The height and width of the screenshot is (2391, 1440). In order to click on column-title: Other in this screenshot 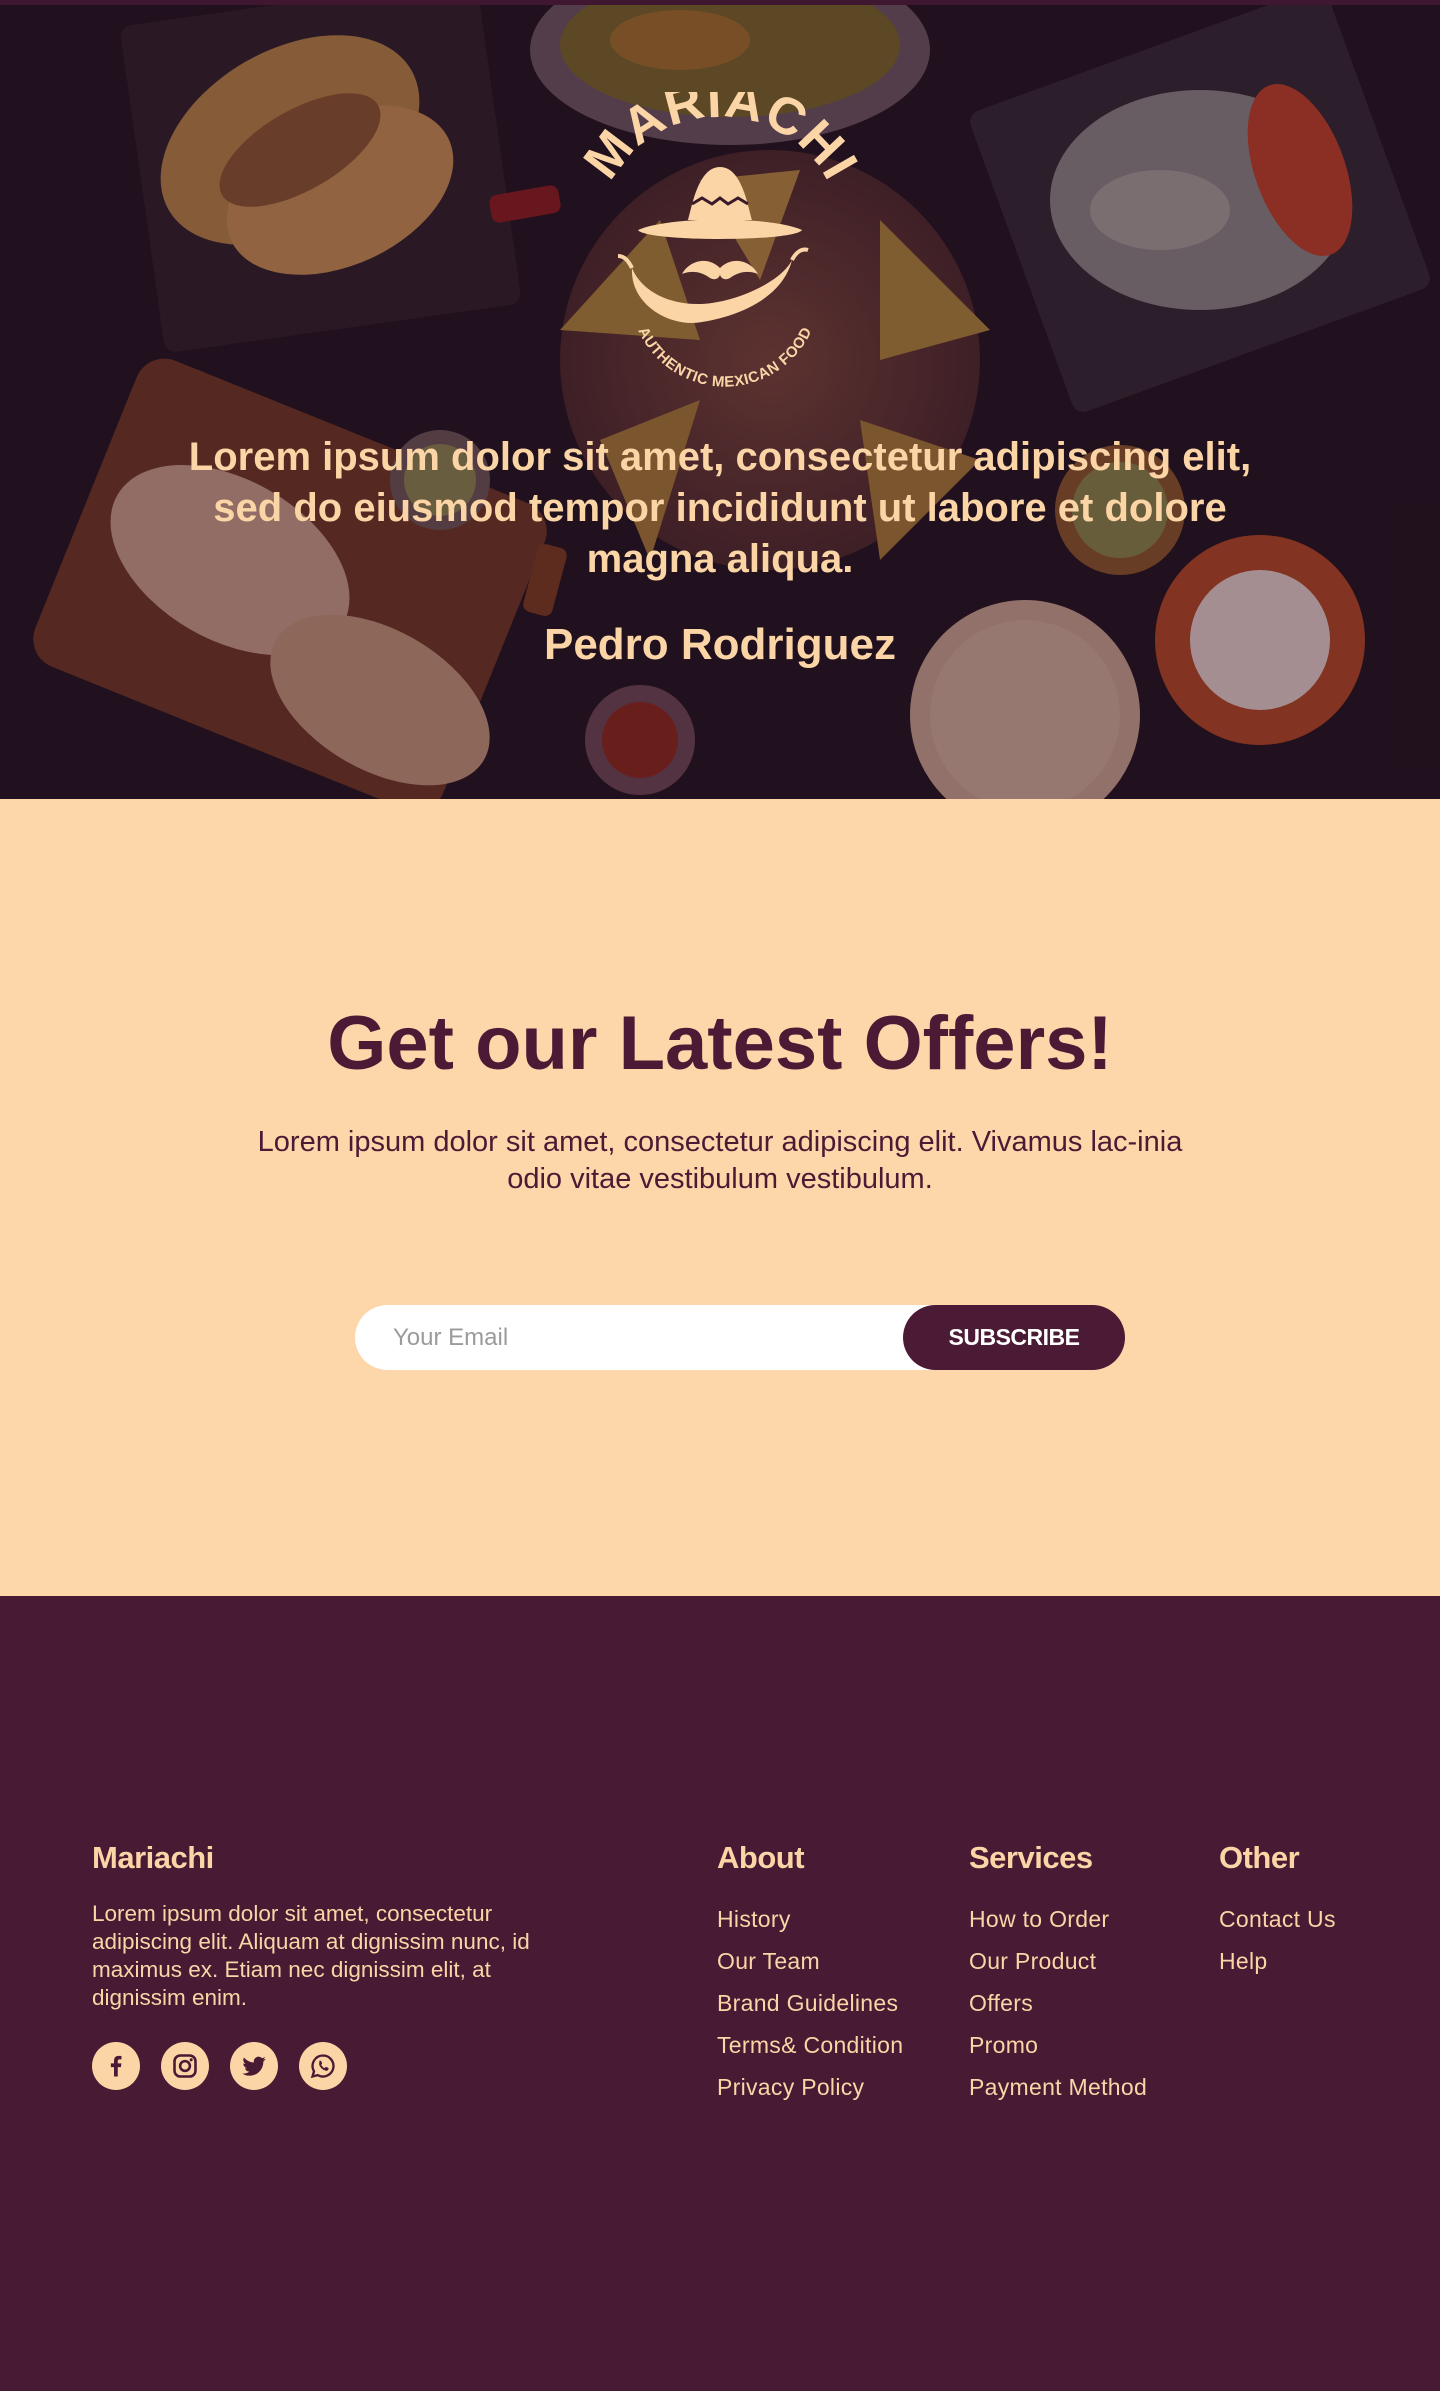, I will do `click(1259, 1857)`.